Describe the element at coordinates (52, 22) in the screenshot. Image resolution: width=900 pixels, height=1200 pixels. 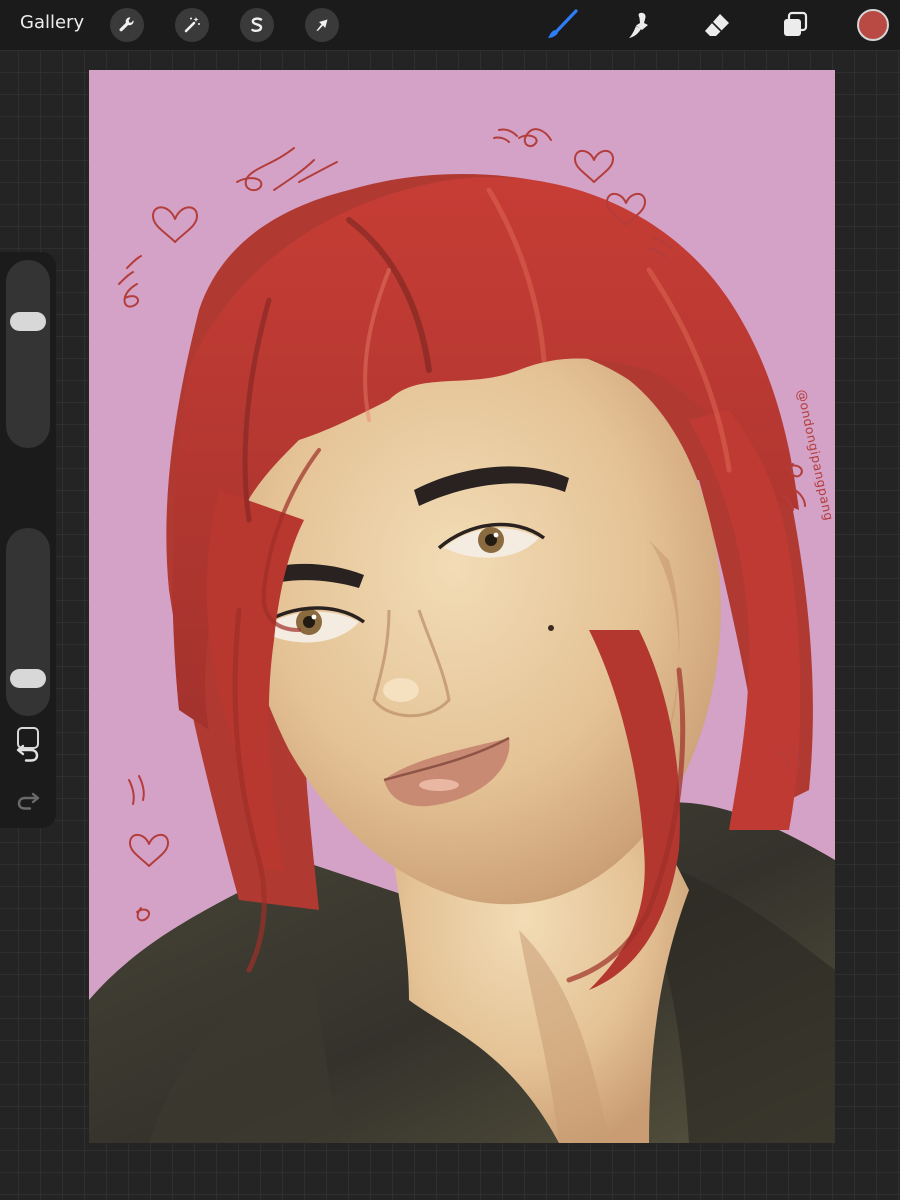
I see `gallery-button: Gallery` at that location.